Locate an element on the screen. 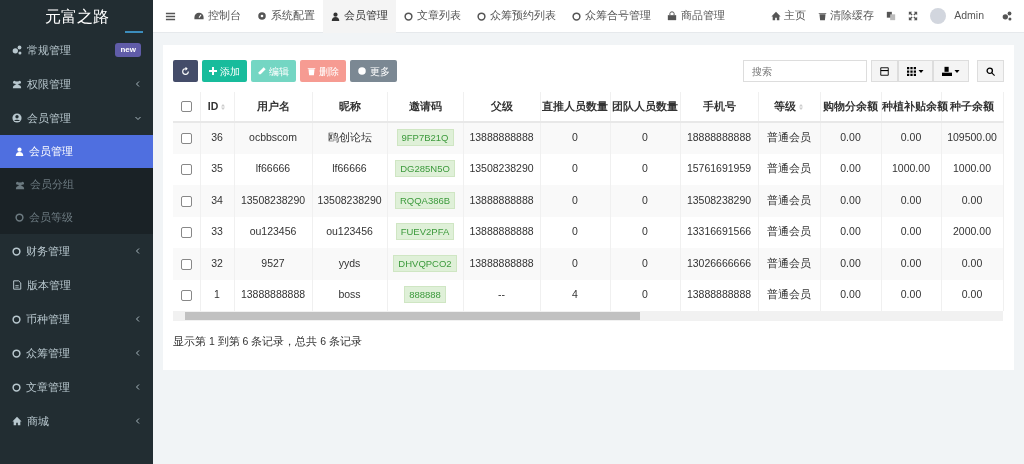 This screenshot has width=1024, height=464. nav-tab: 众筹预约列表 is located at coordinates (516, 16).